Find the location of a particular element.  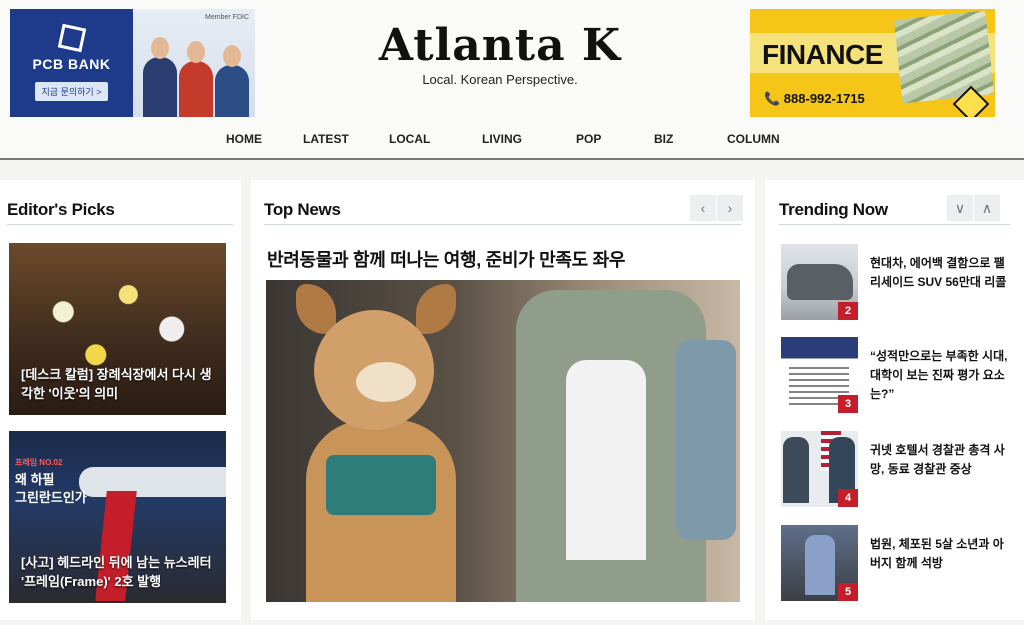

pick-overlay-text: 왜 하필 그린란드인가 is located at coordinates (51, 488).